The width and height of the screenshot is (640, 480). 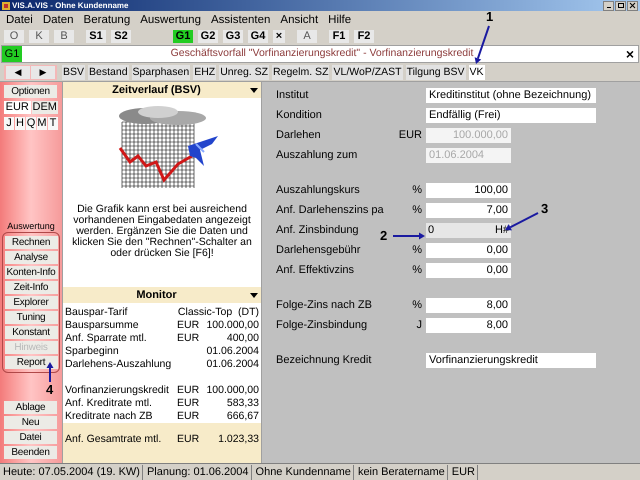 I want to click on unit-label: J, so click(x=419, y=325).